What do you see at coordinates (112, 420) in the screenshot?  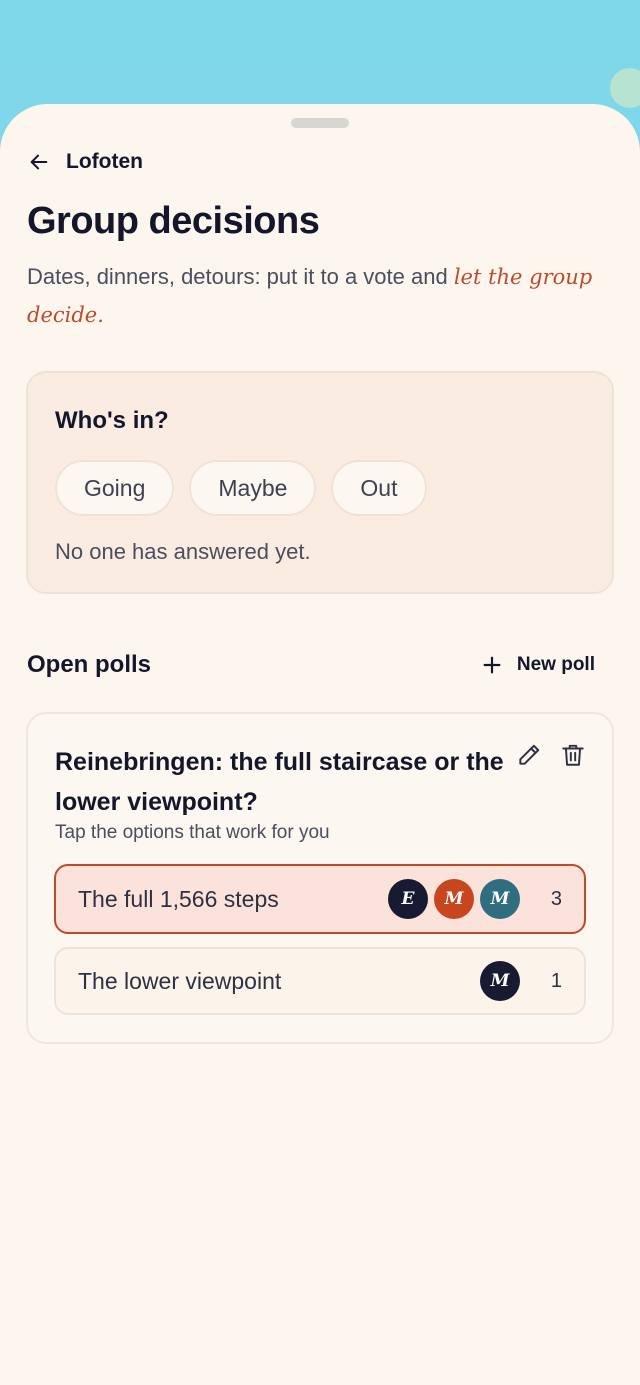 I see `rsvp-title: Who's in?` at bounding box center [112, 420].